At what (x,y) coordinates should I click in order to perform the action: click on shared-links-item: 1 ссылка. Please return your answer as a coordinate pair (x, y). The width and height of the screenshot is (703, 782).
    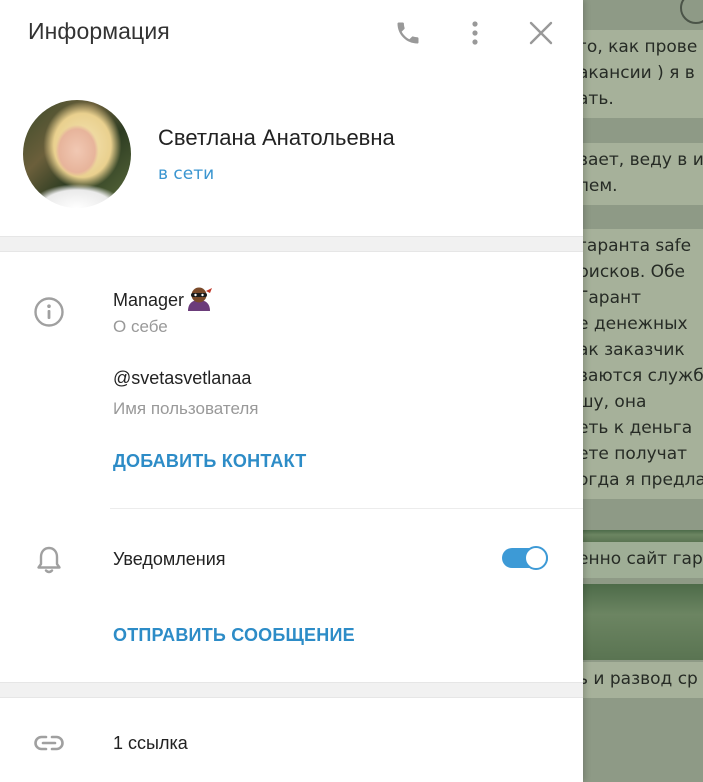
    Looking at the image, I should click on (150, 743).